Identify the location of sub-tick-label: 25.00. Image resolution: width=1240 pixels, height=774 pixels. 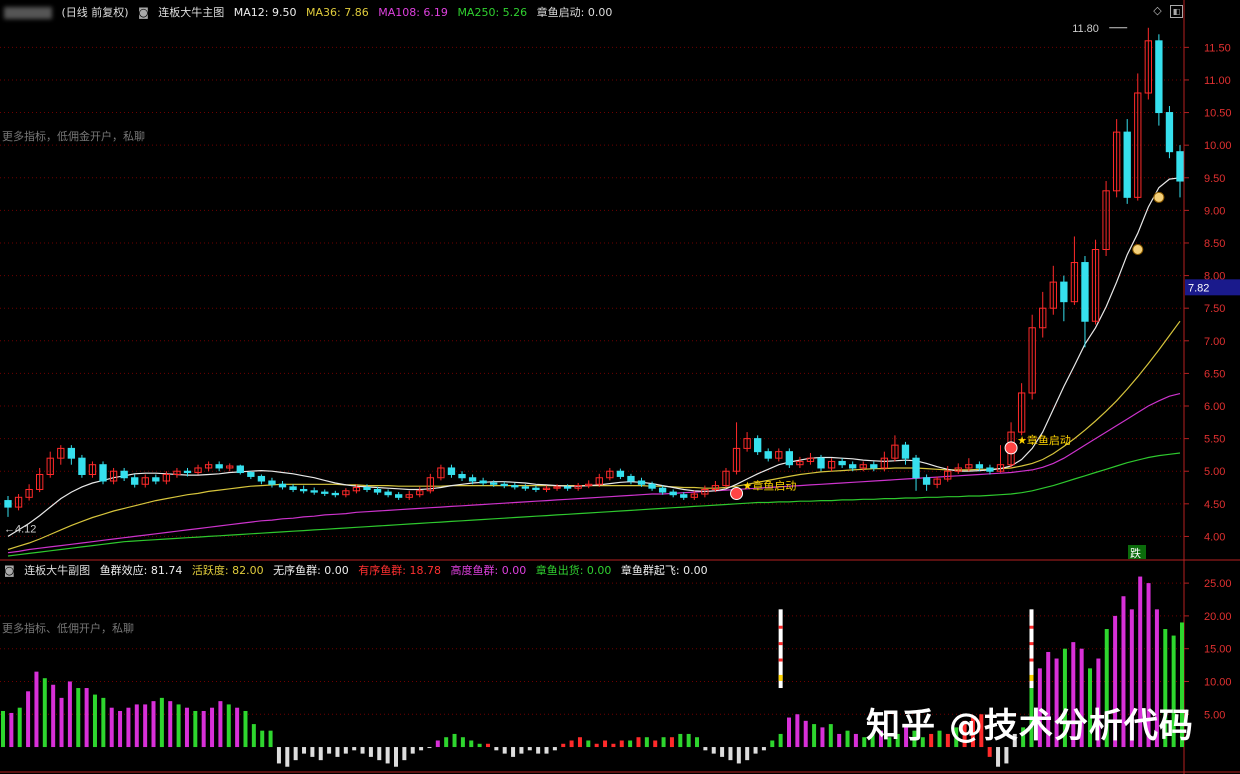
(1218, 584).